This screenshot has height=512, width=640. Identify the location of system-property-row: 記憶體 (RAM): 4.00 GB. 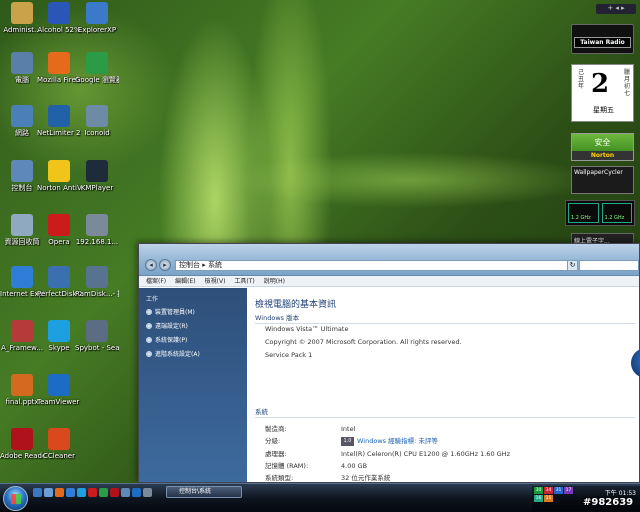
(316, 465).